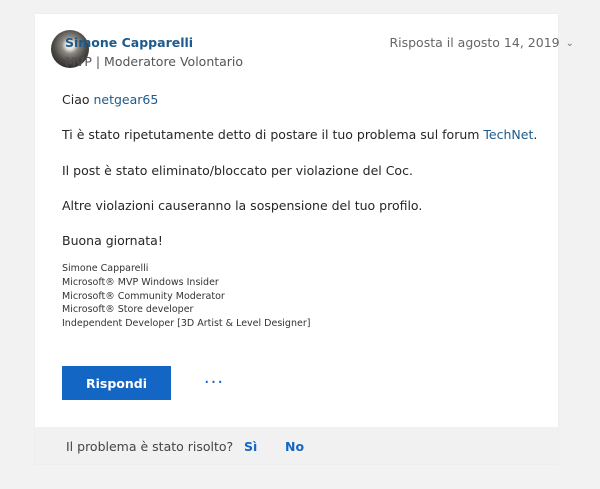  Describe the element at coordinates (140, 282) in the screenshot. I see `signature-line: Microsoft® MVP Windows Insider` at that location.